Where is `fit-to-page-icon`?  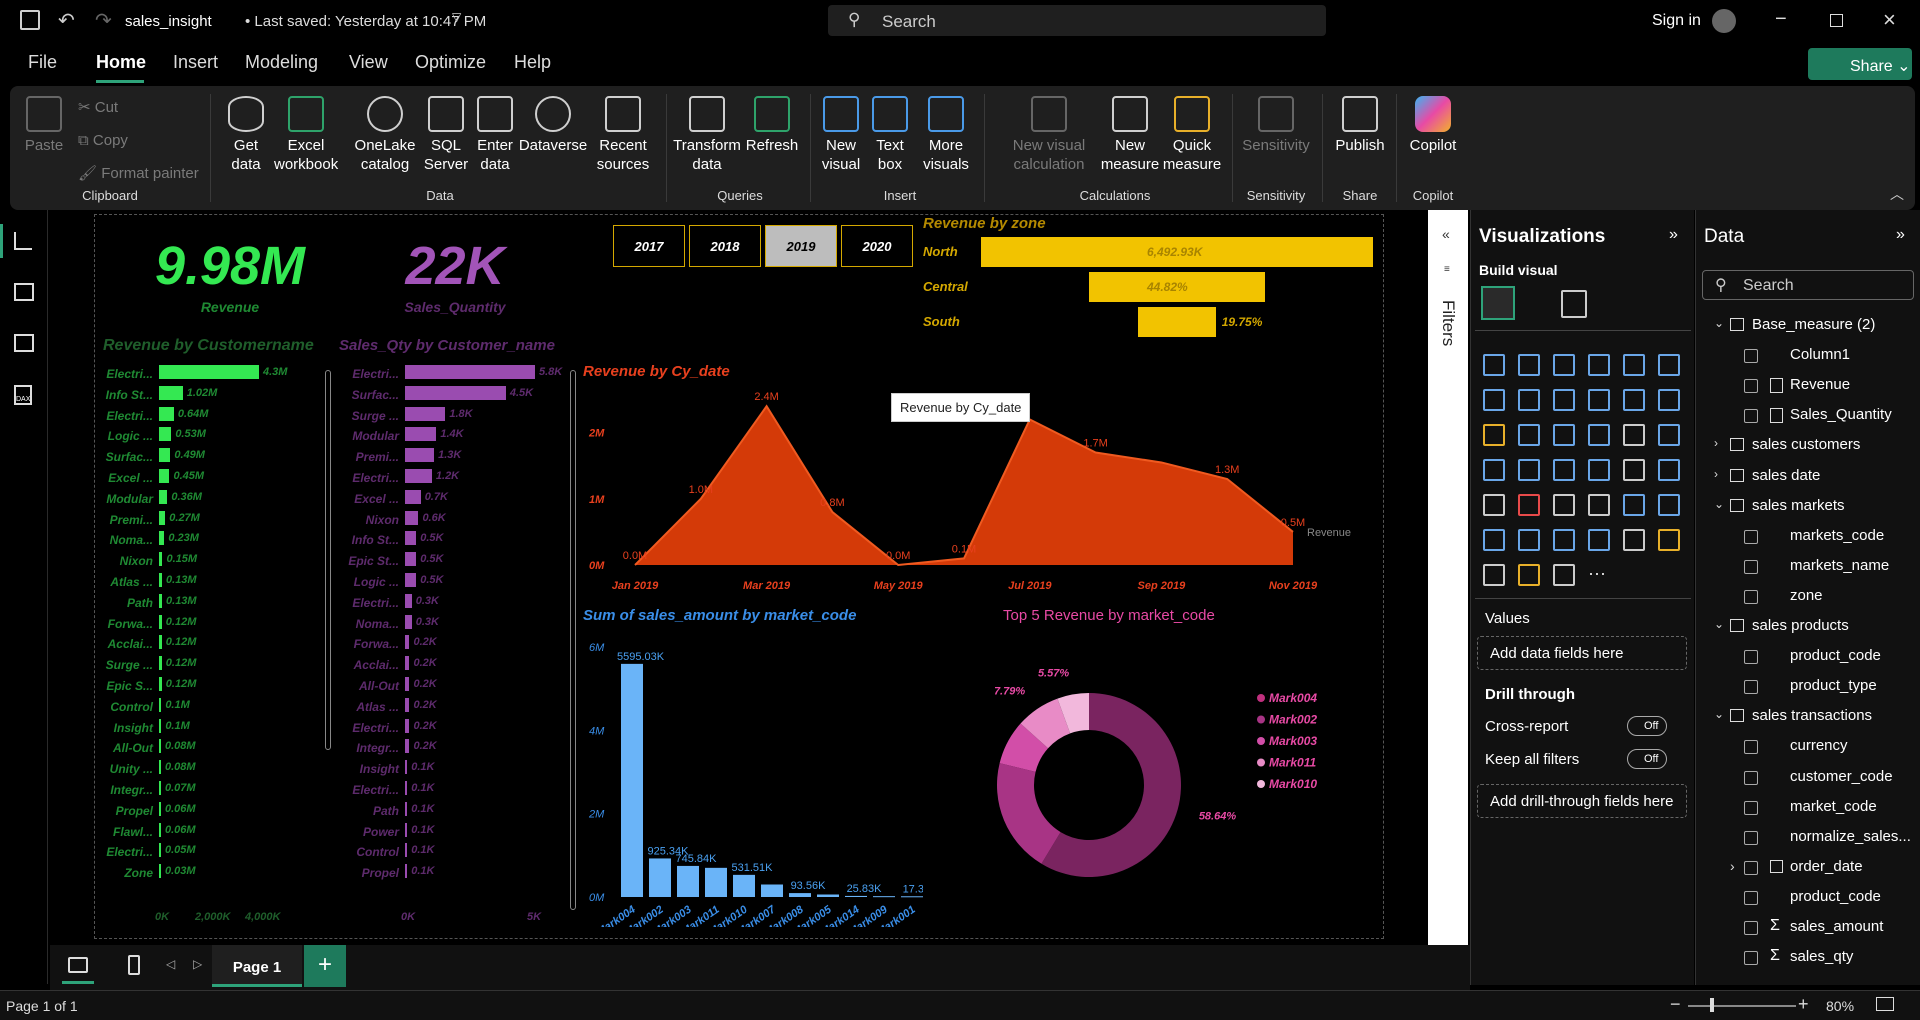
fit-to-page-icon is located at coordinates (1885, 1004).